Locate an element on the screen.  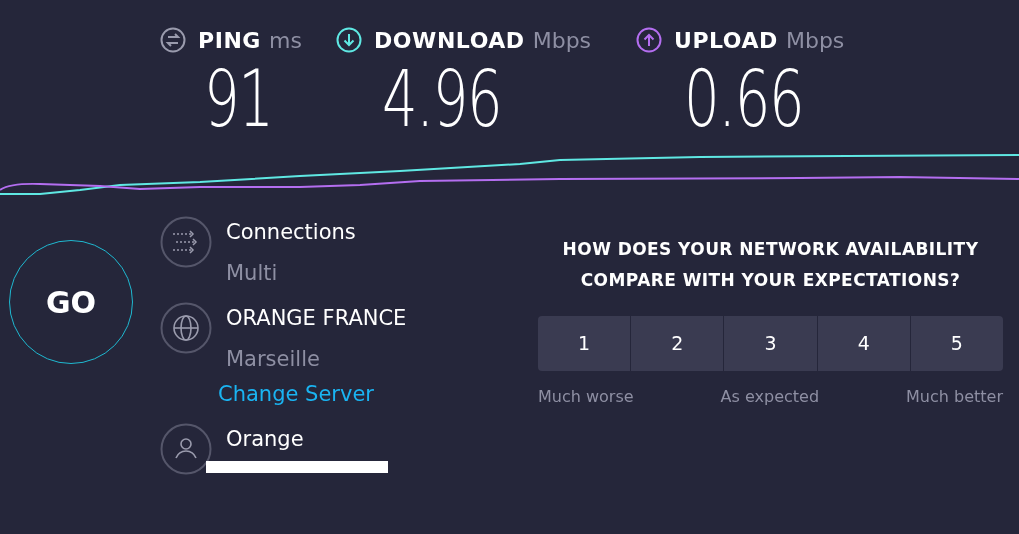
user-icon is located at coordinates (186, 449).